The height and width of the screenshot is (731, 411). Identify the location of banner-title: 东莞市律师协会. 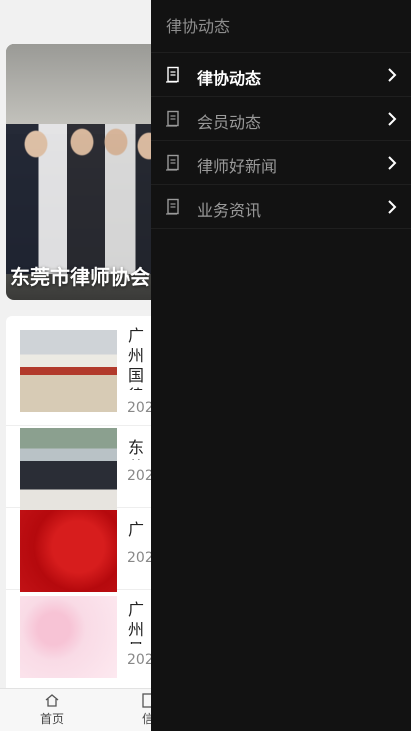
(80, 277).